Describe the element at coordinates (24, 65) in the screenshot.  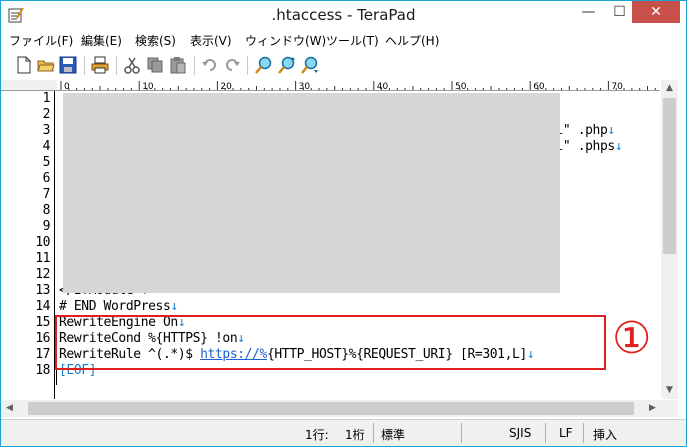
I see `new-file-icon` at that location.